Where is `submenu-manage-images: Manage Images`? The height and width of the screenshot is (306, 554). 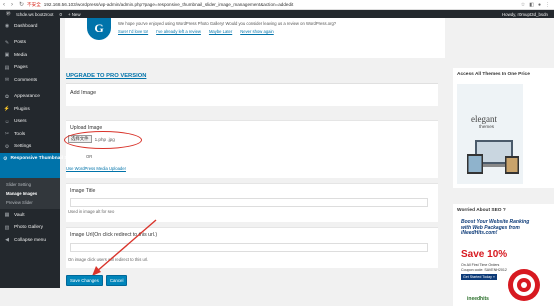 submenu-manage-images: Manage Images is located at coordinates (30, 193).